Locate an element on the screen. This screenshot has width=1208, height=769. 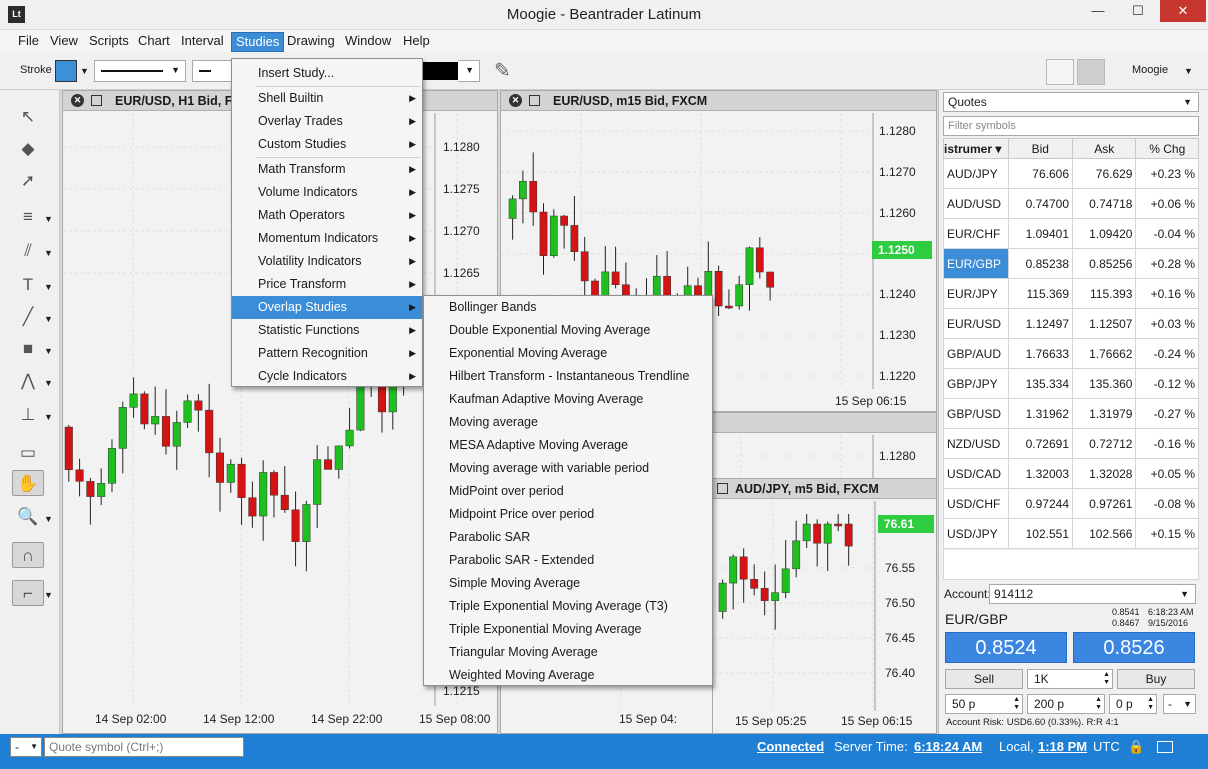
ruler-icon: ▭ is located at coordinates (28, 453).